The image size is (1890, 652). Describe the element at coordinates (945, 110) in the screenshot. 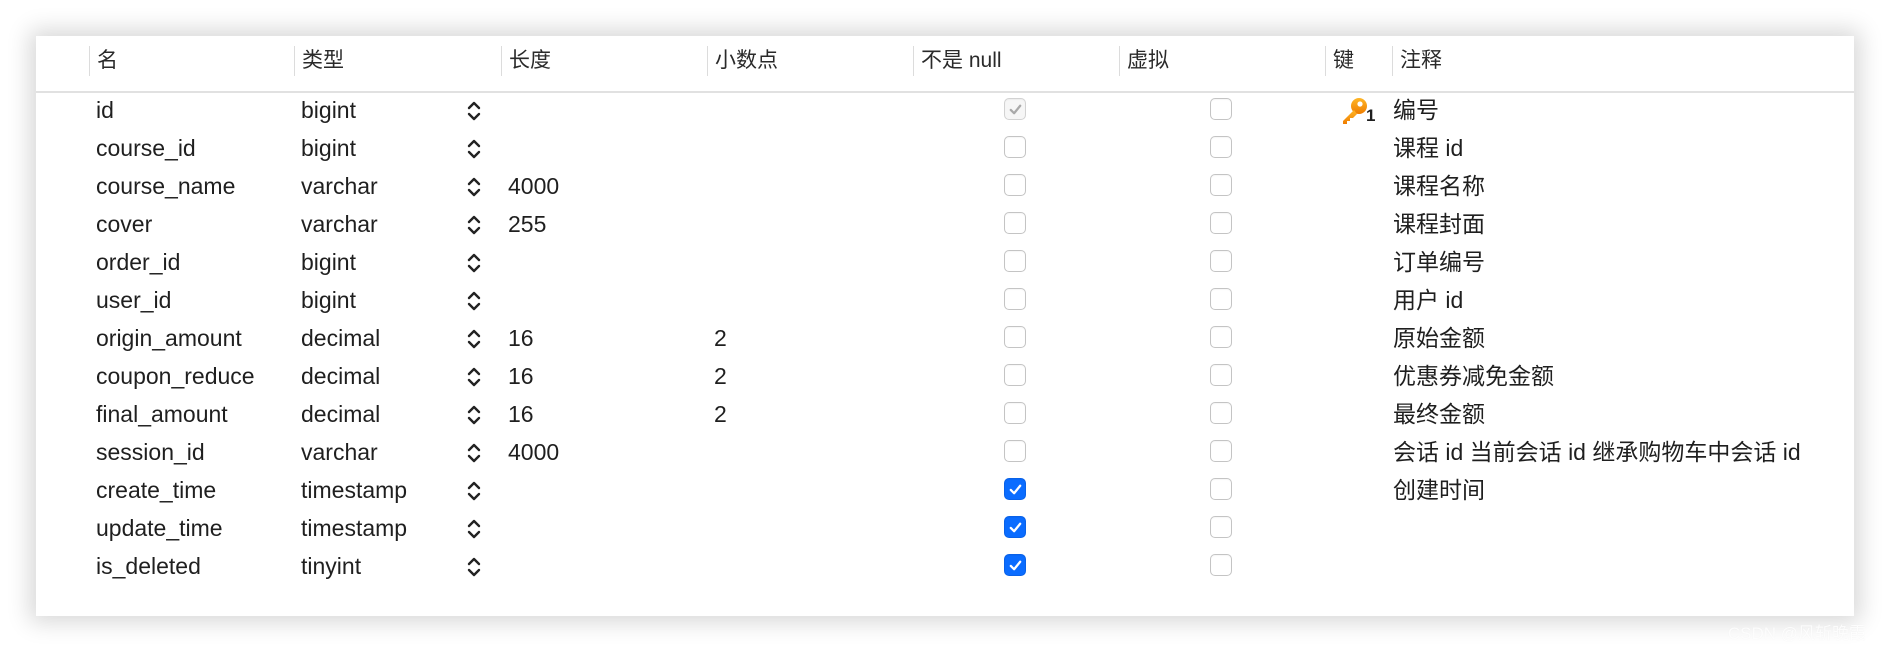

I see `field-row: id bigint 1 编号` at that location.